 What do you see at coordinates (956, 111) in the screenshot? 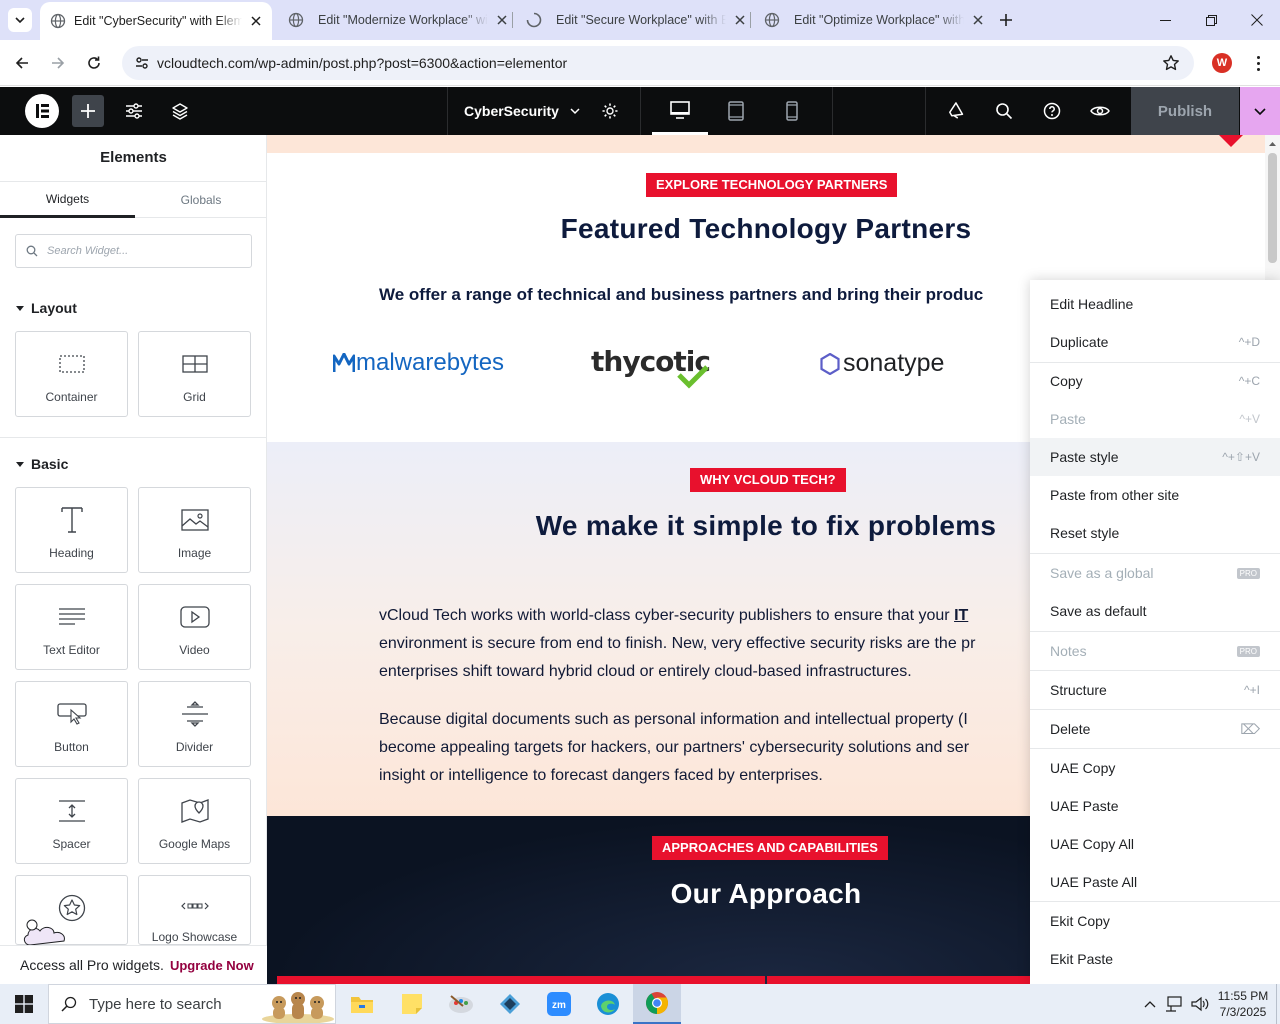
I see `whats-new-button` at bounding box center [956, 111].